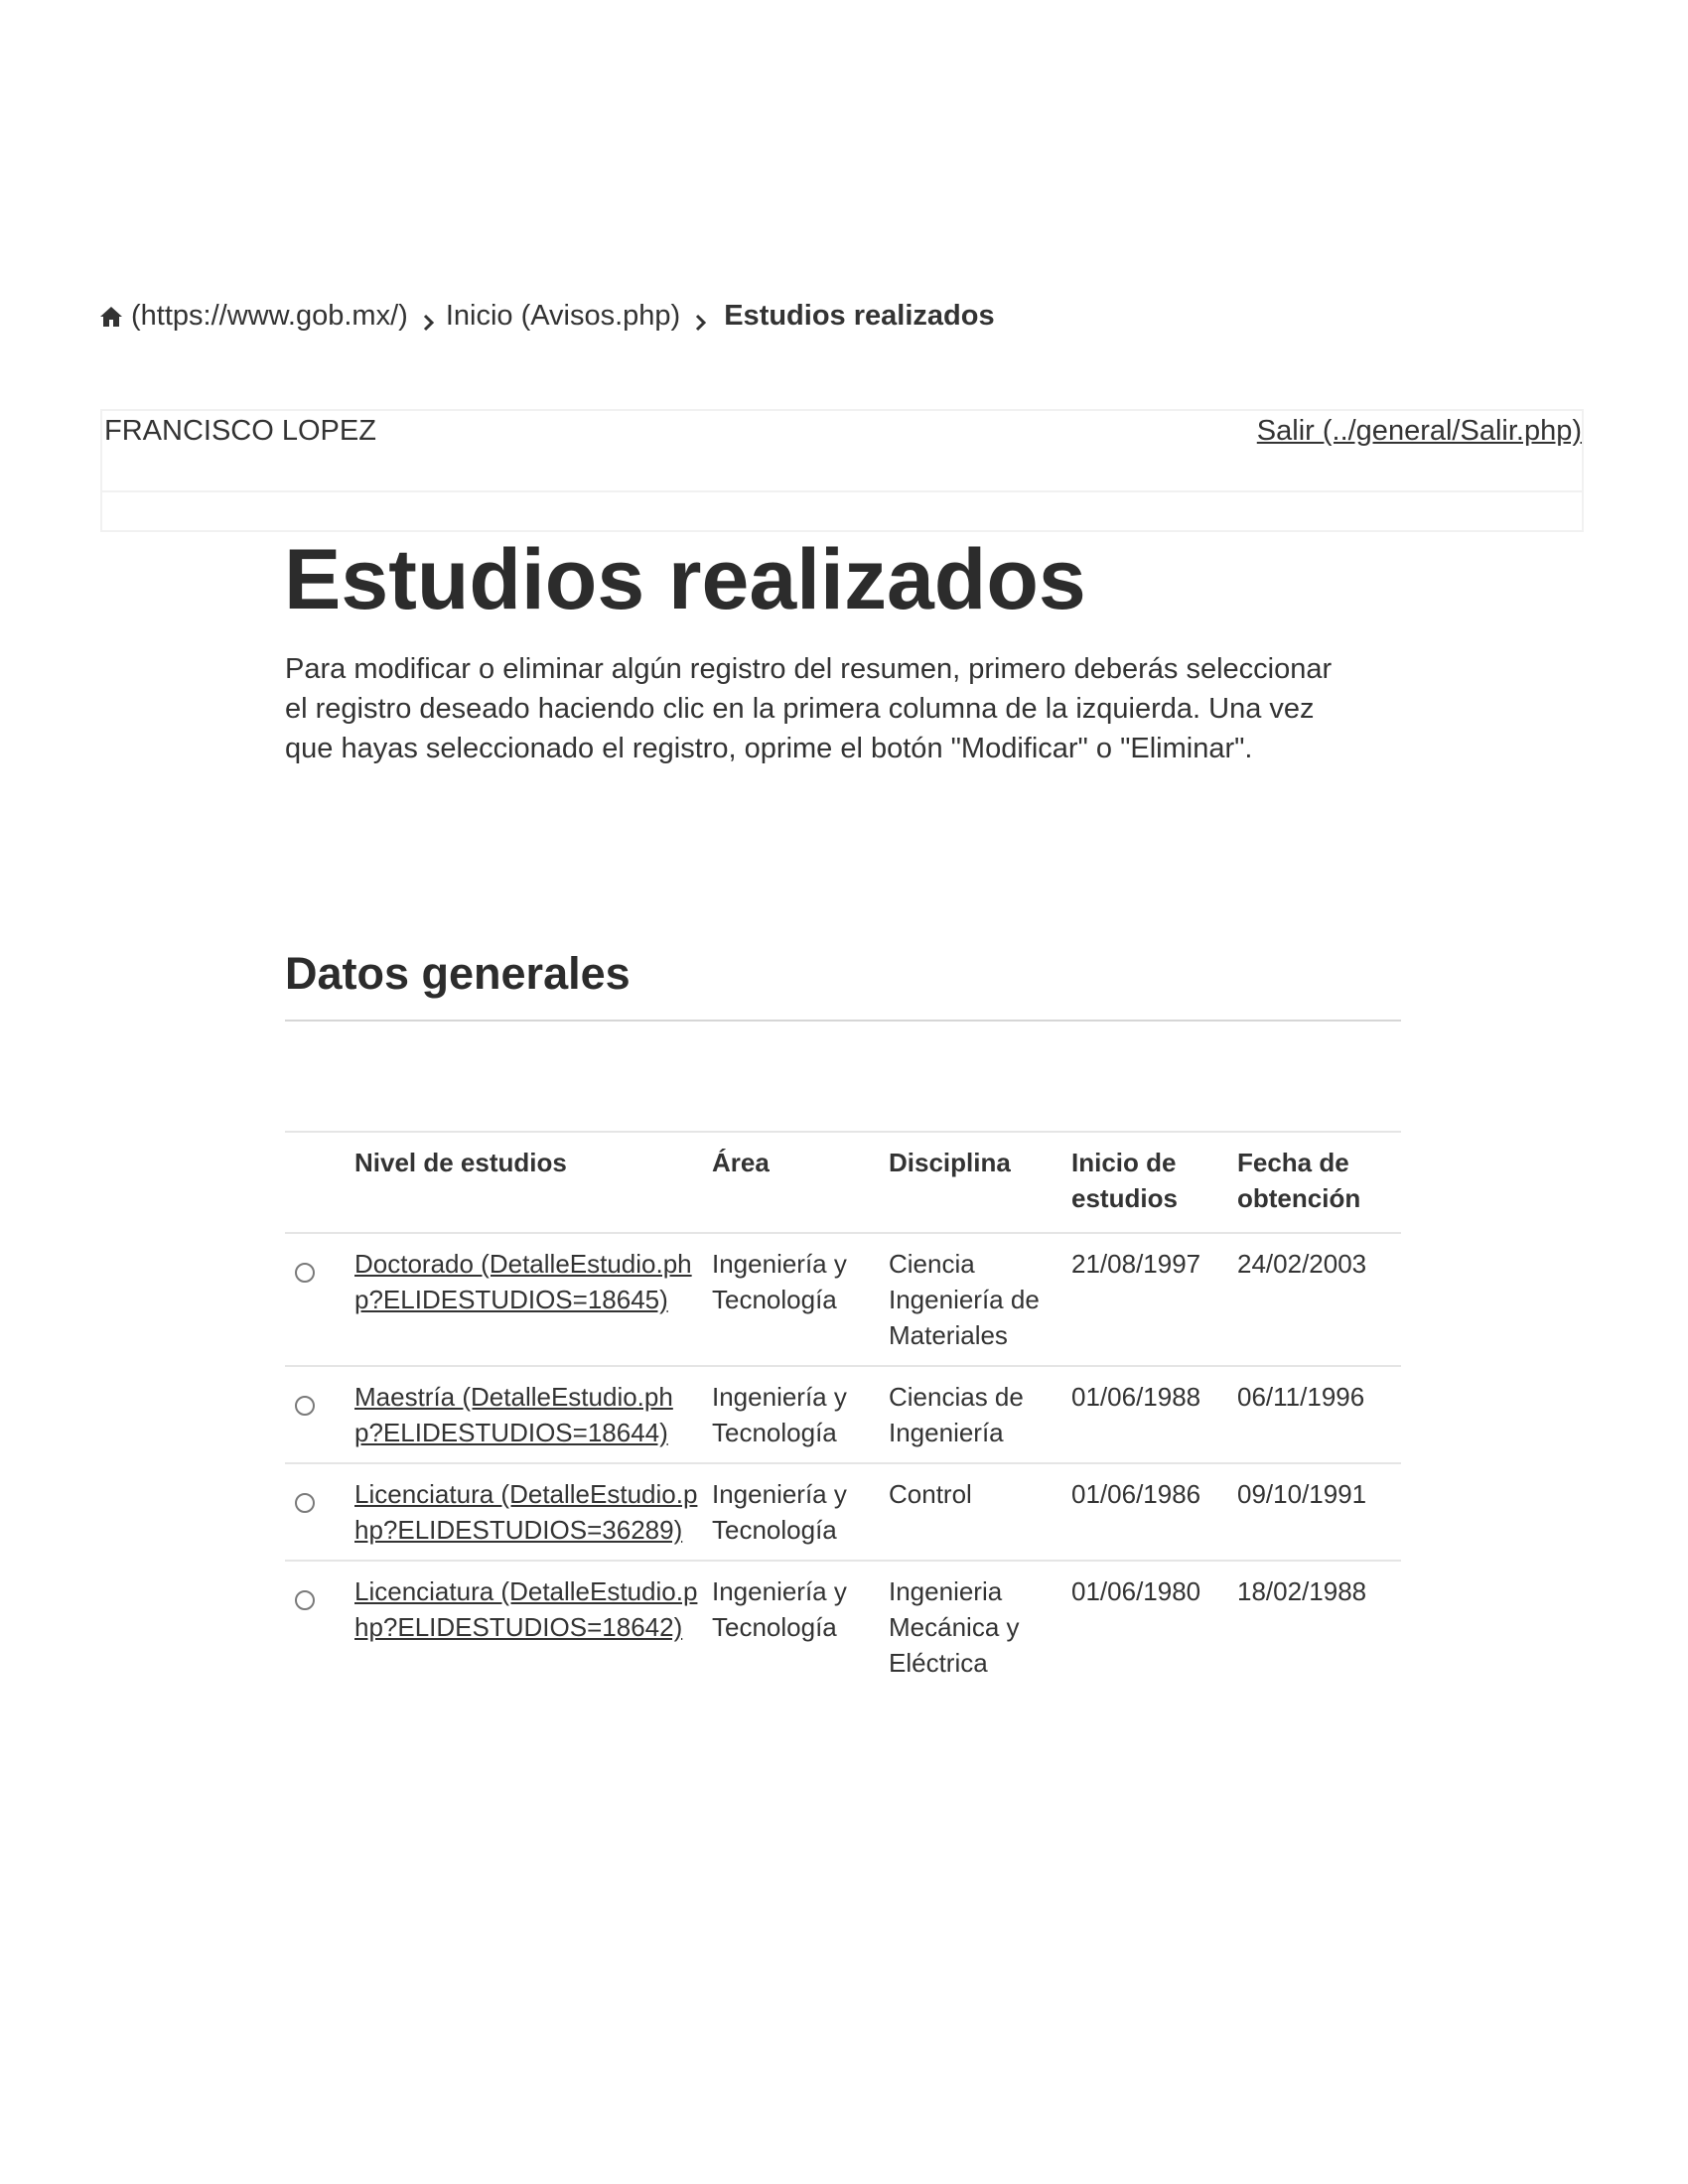 This screenshot has width=1688, height=2184. What do you see at coordinates (1419, 431) in the screenshot?
I see `logout-link: Salir (../general/Salir.php)` at bounding box center [1419, 431].